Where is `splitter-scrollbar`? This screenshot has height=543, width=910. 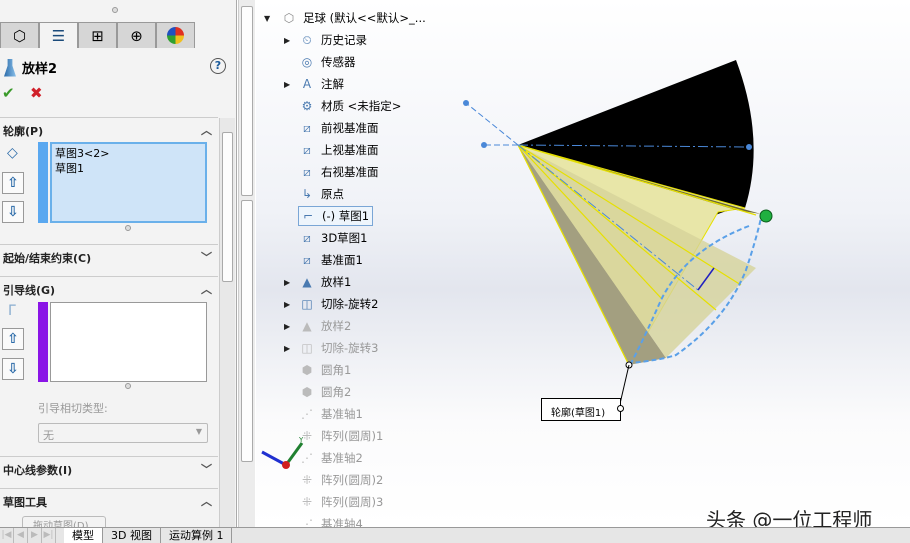 splitter-scrollbar is located at coordinates (246, 263).